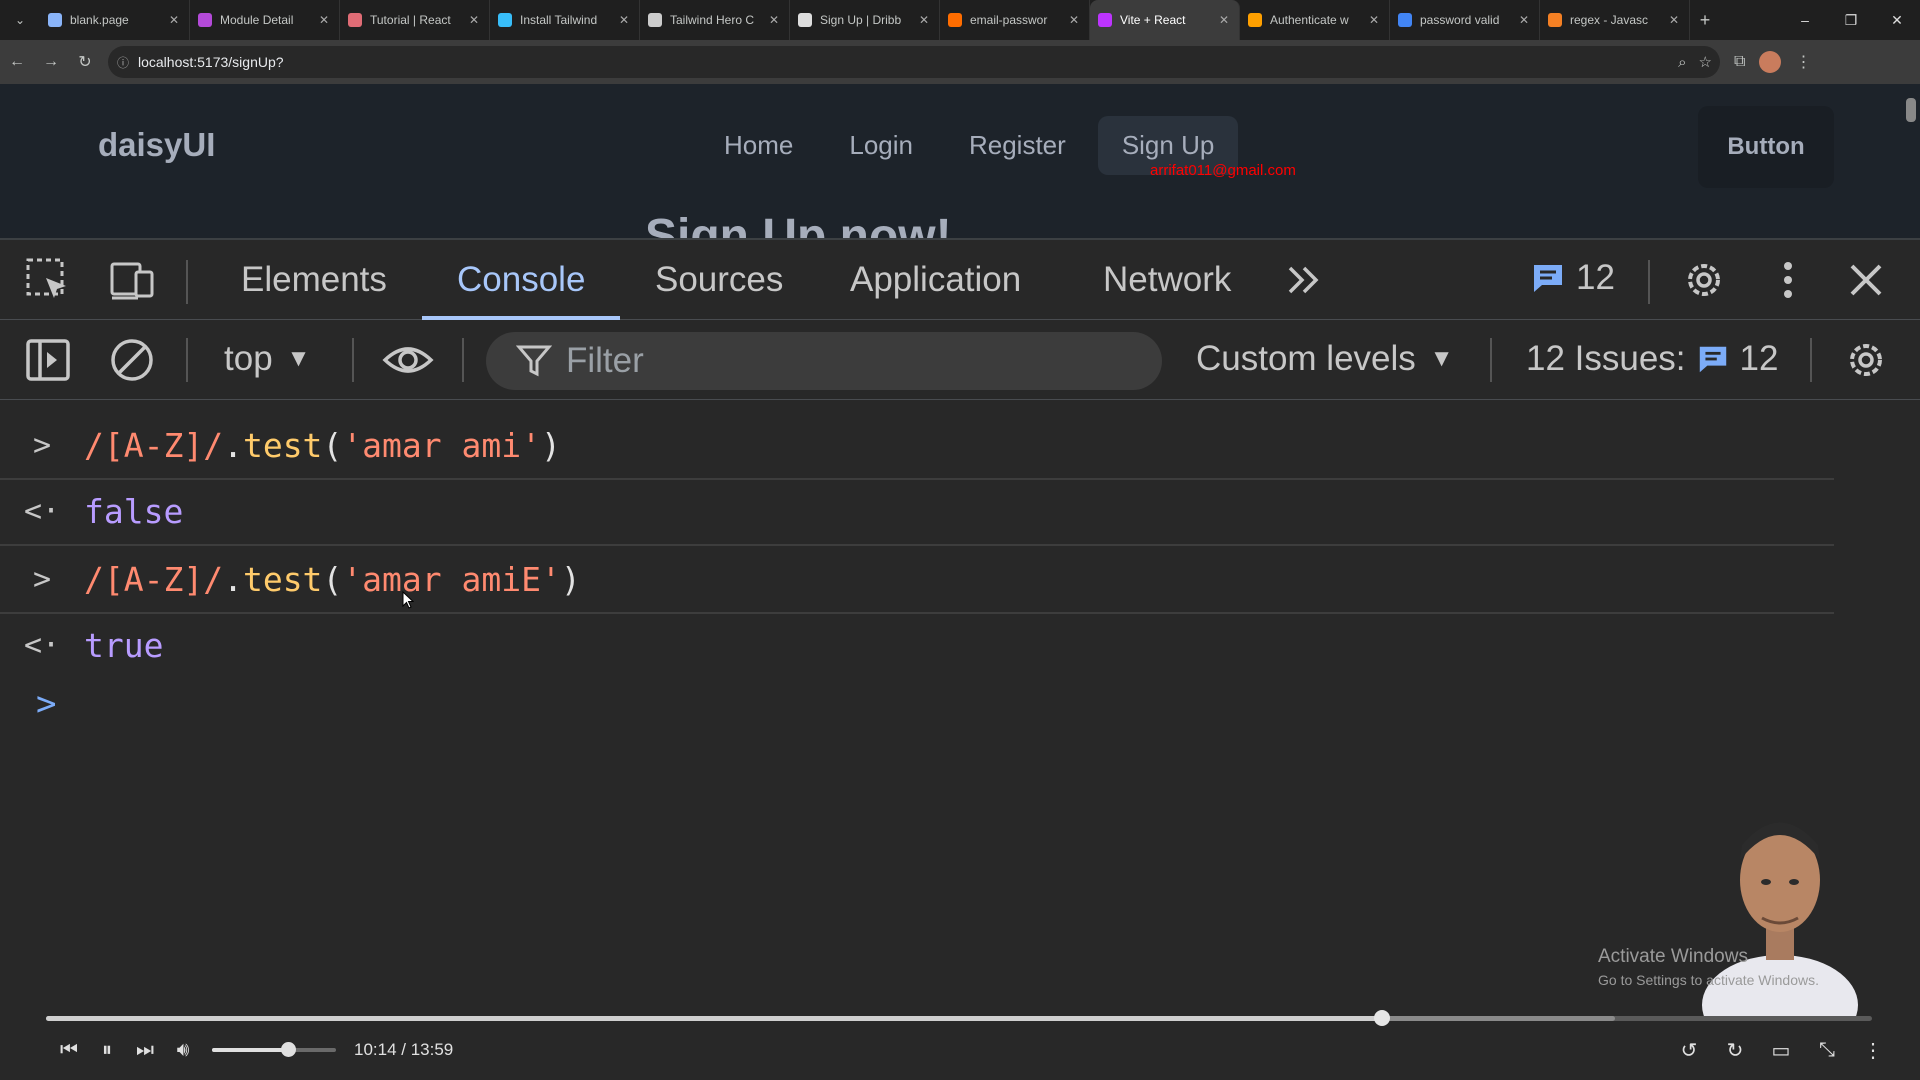 This screenshot has width=1920, height=1080. I want to click on issues-counter: 12 Issues: 12, so click(1652, 359).